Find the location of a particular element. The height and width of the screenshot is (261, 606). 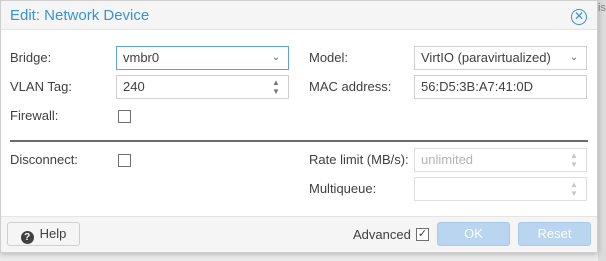

rate-limit-placeholder: unlimited is located at coordinates (447, 159).